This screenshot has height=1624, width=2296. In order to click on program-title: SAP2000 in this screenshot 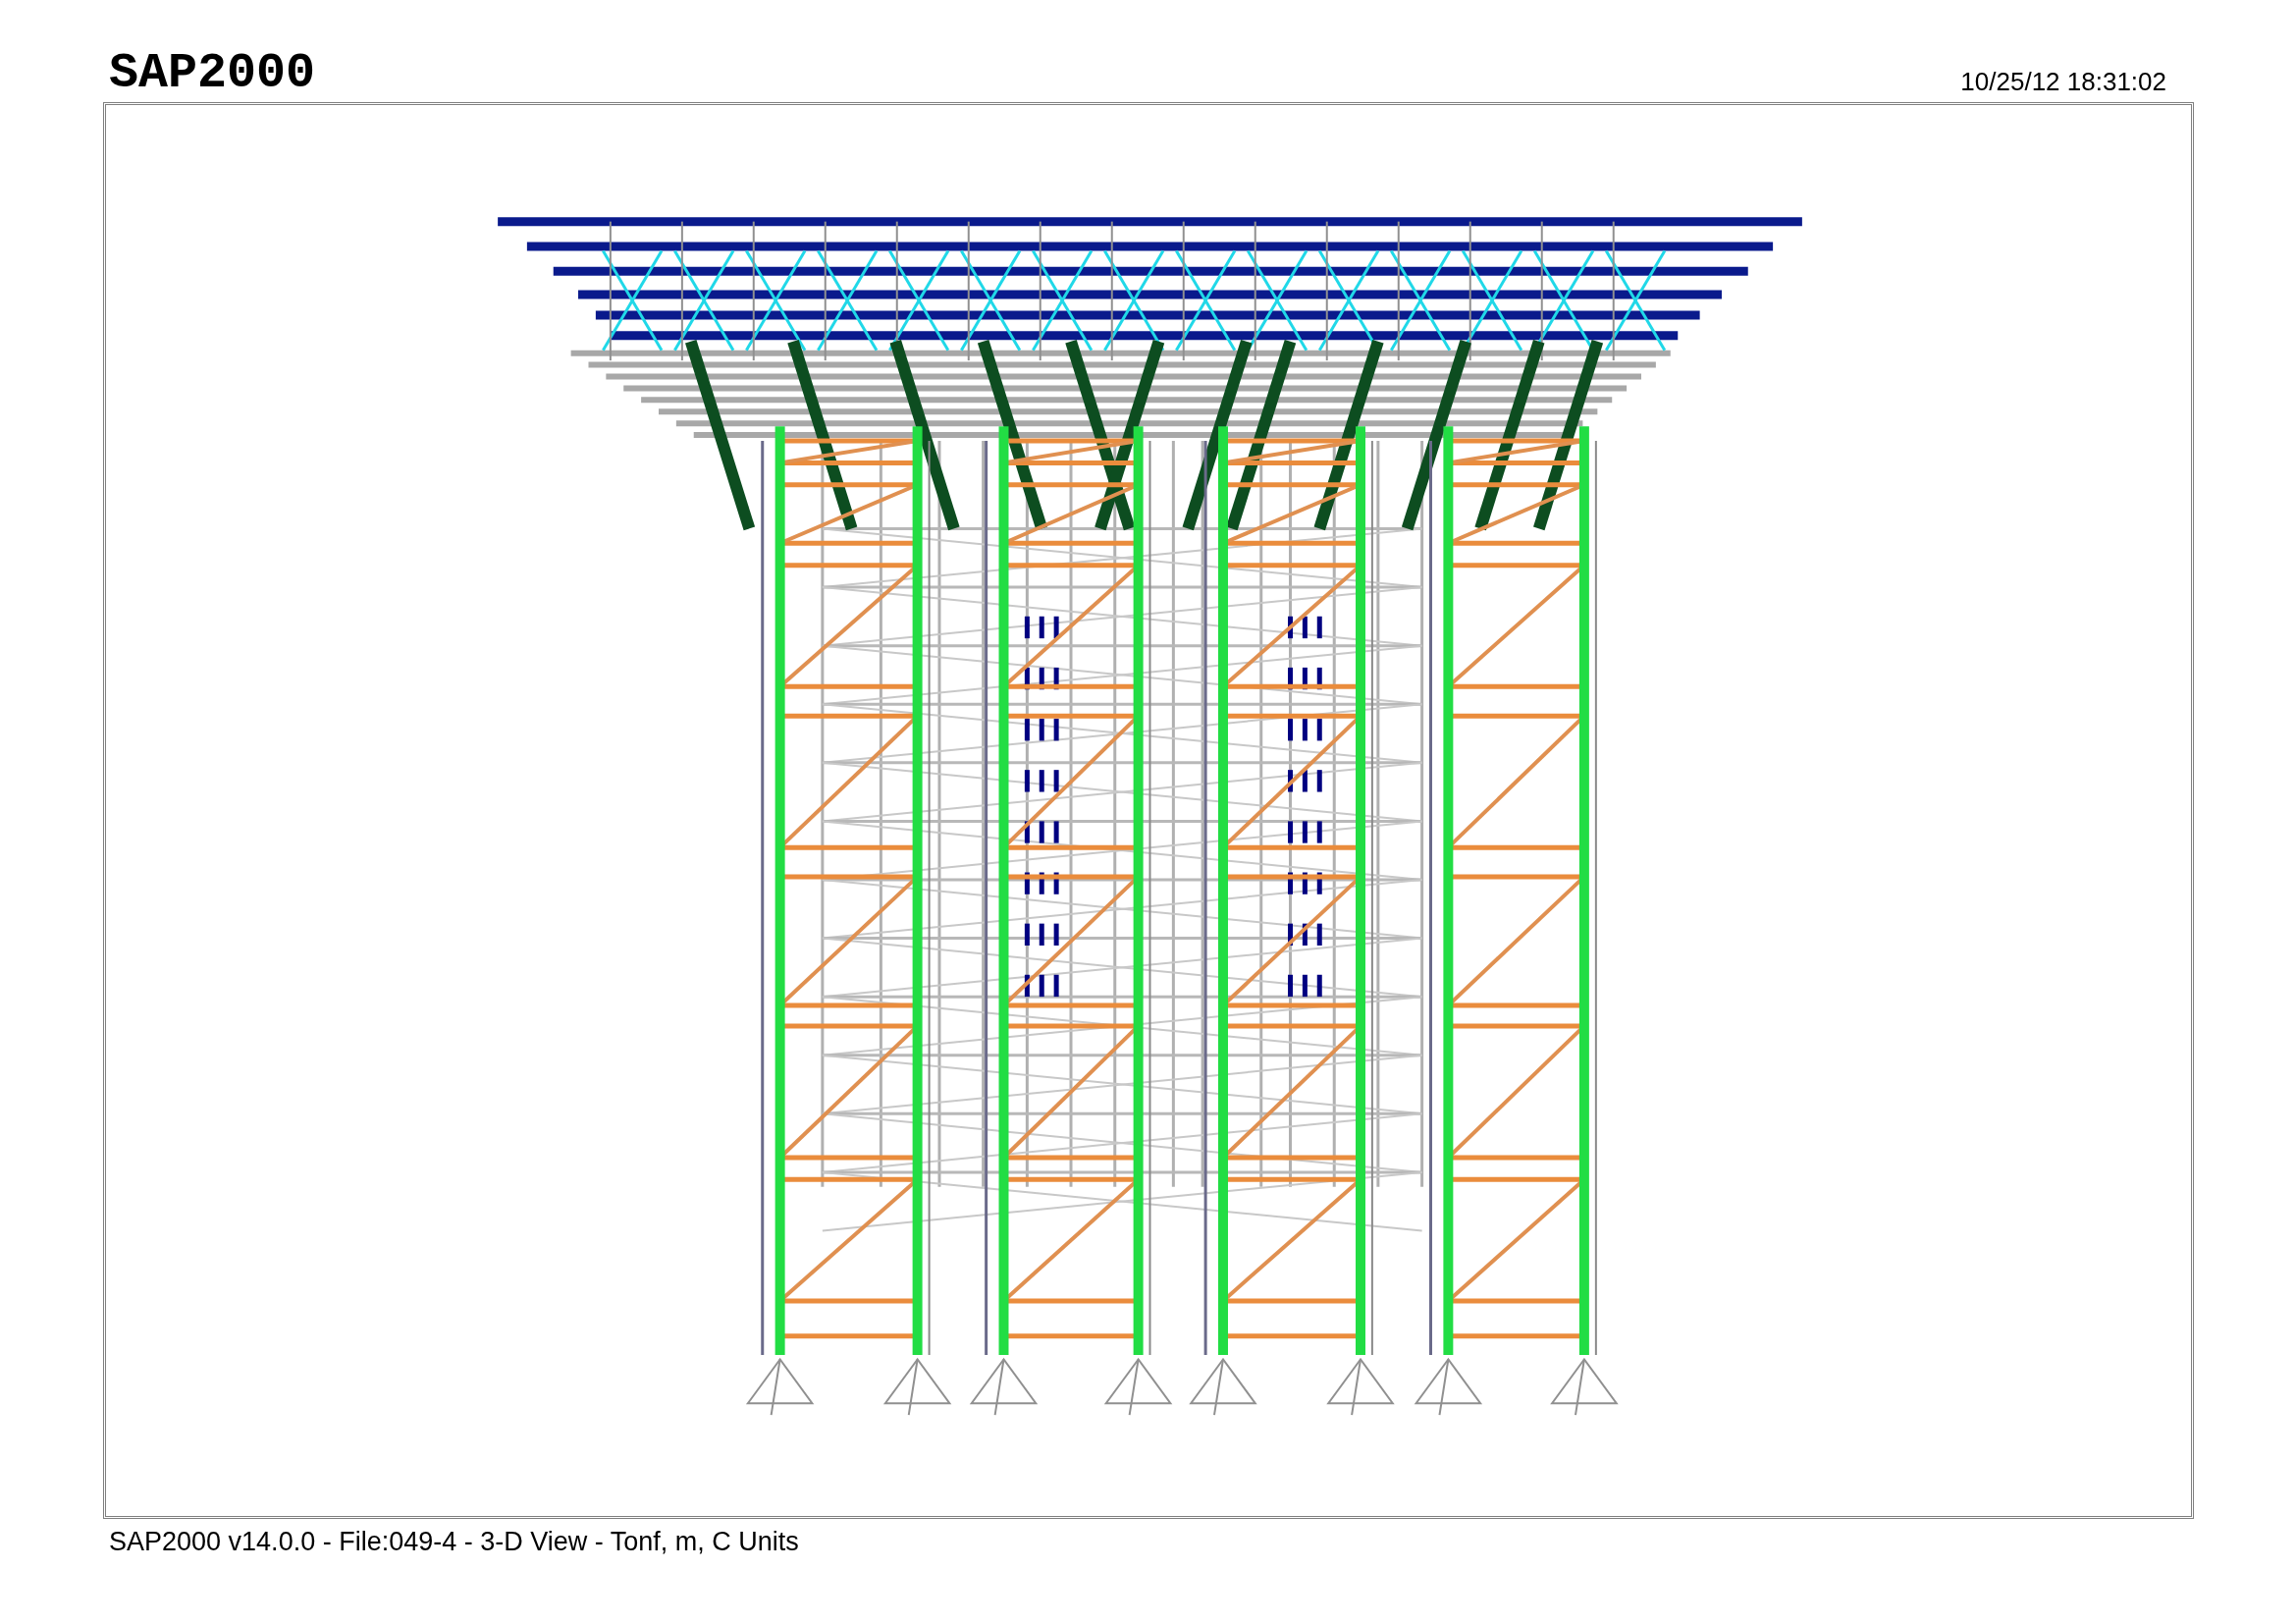, I will do `click(213, 73)`.